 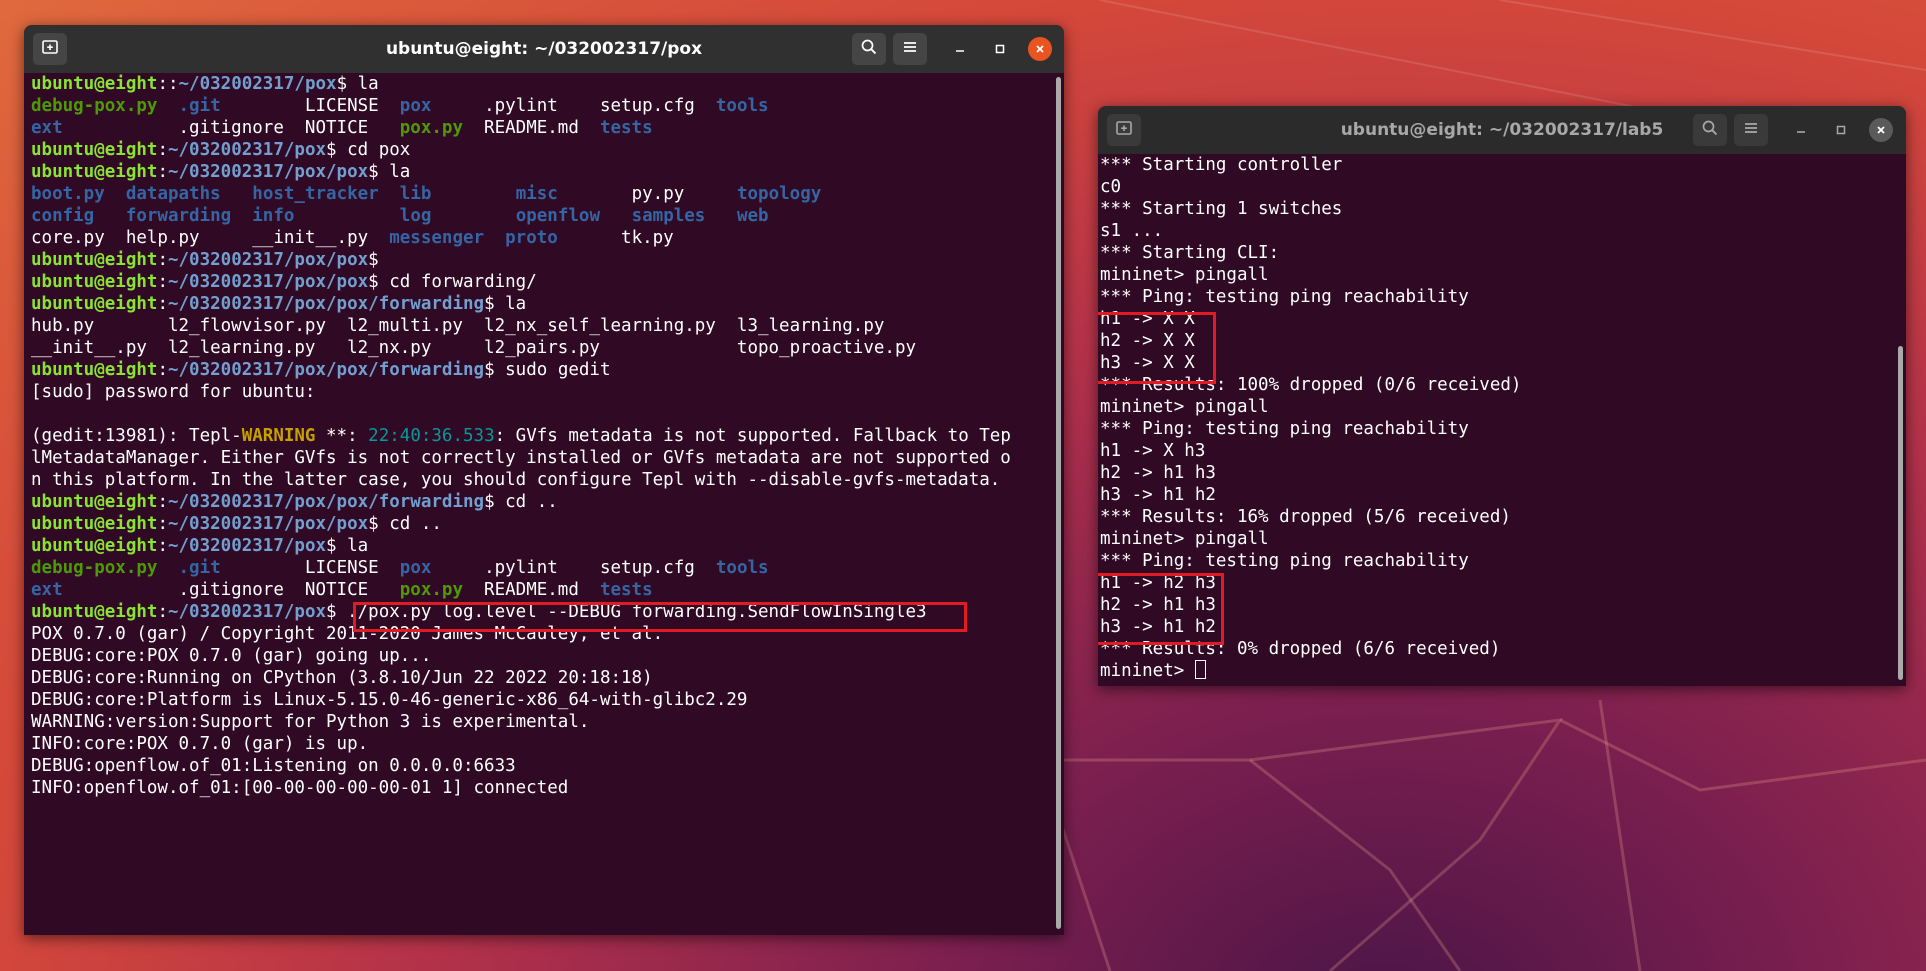 What do you see at coordinates (1184, 407) in the screenshot?
I see `terminal-line: mininet> pingall` at bounding box center [1184, 407].